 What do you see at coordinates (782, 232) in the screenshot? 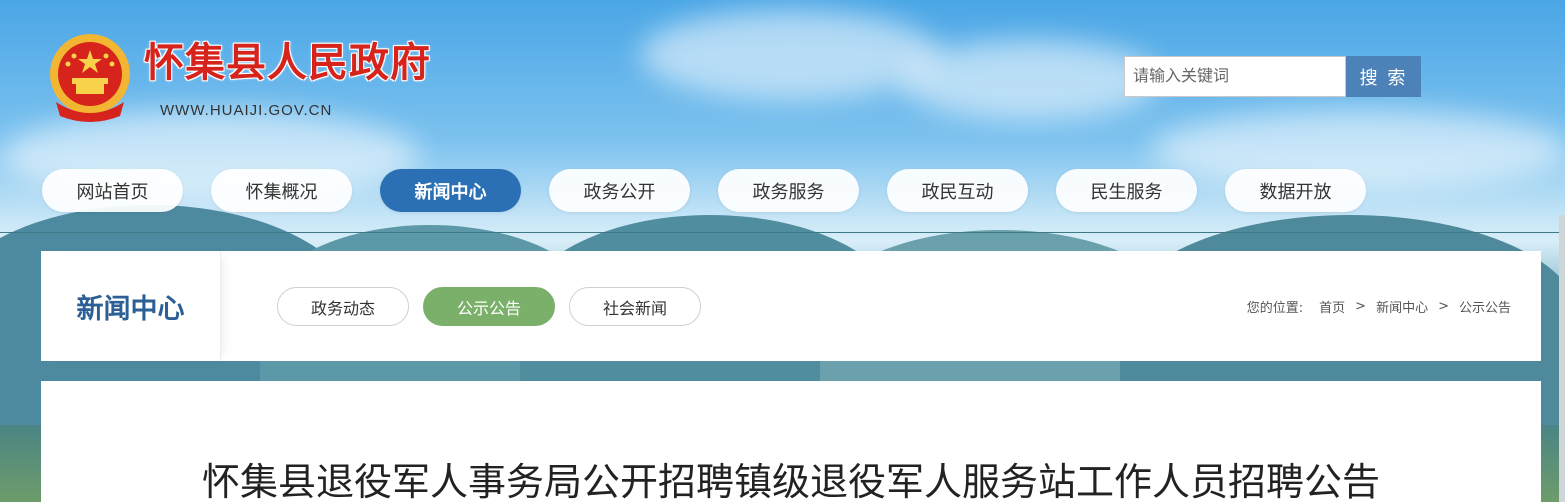
I see `nav-divider` at bounding box center [782, 232].